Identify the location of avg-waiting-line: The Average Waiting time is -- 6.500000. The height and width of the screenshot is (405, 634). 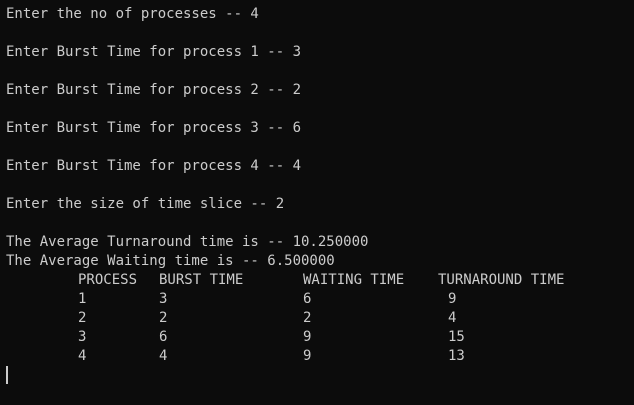
(170, 261).